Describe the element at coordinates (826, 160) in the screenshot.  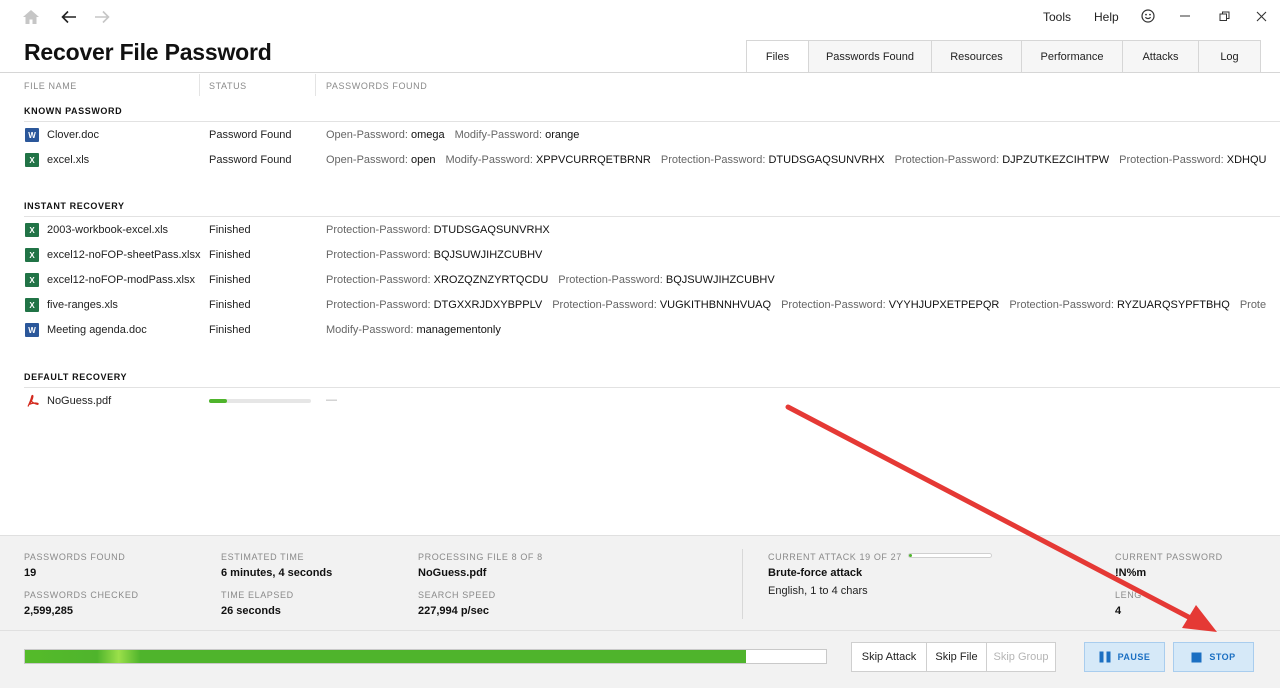
I see `password-value: DTUDSGAQSUNVRHX` at that location.